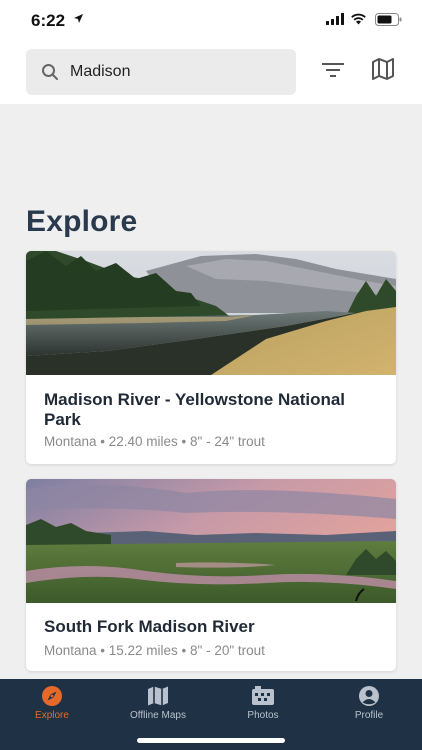 This screenshot has height=750, width=422. What do you see at coordinates (358, 19) in the screenshot?
I see `wifi-icon` at bounding box center [358, 19].